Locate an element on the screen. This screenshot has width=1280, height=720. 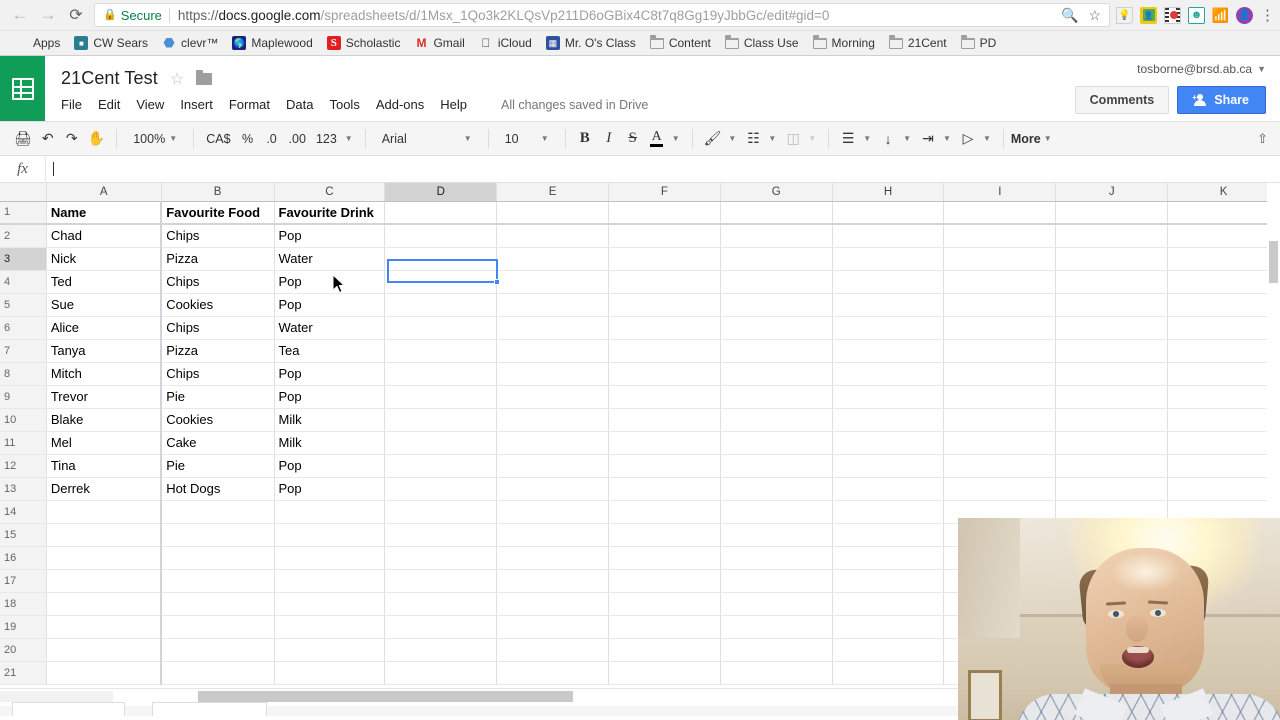
cell-e14 is located at coordinates (552, 512).